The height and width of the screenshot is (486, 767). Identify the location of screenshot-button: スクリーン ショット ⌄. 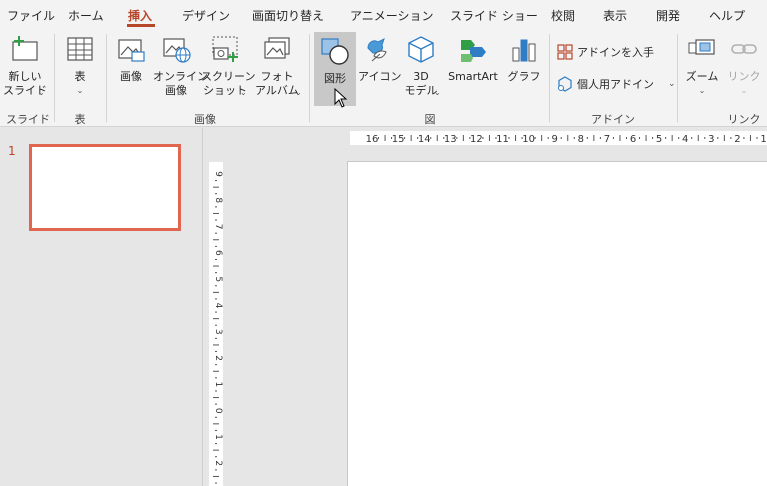
(228, 68).